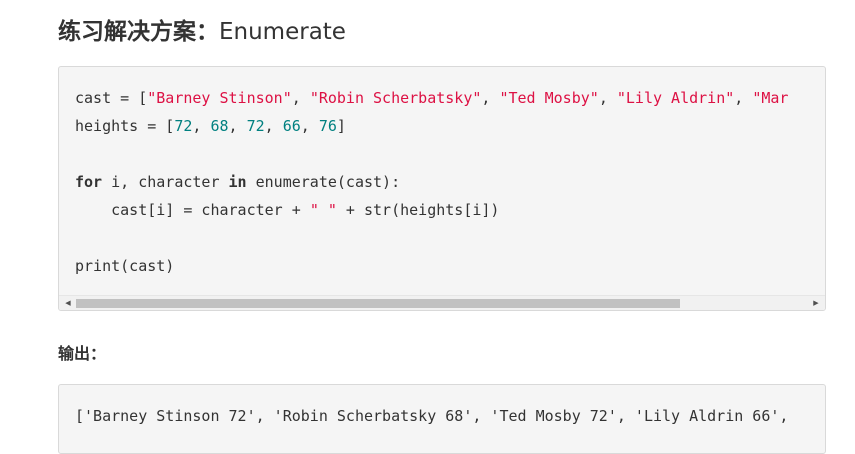 The height and width of the screenshot is (454, 855). I want to click on scrollbar-thumb, so click(378, 303).